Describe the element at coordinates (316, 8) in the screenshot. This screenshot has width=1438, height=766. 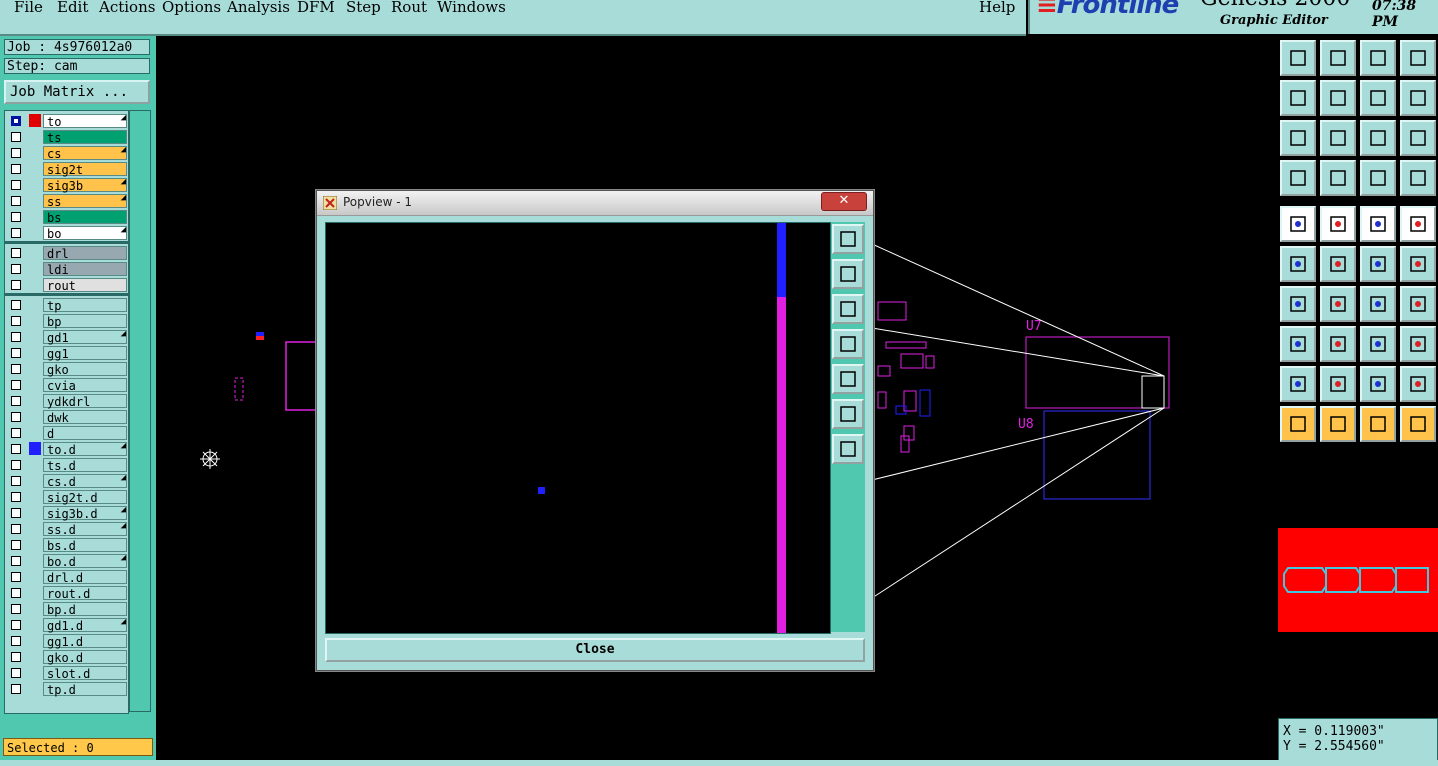
I see `menu-dfm: DFM` at that location.